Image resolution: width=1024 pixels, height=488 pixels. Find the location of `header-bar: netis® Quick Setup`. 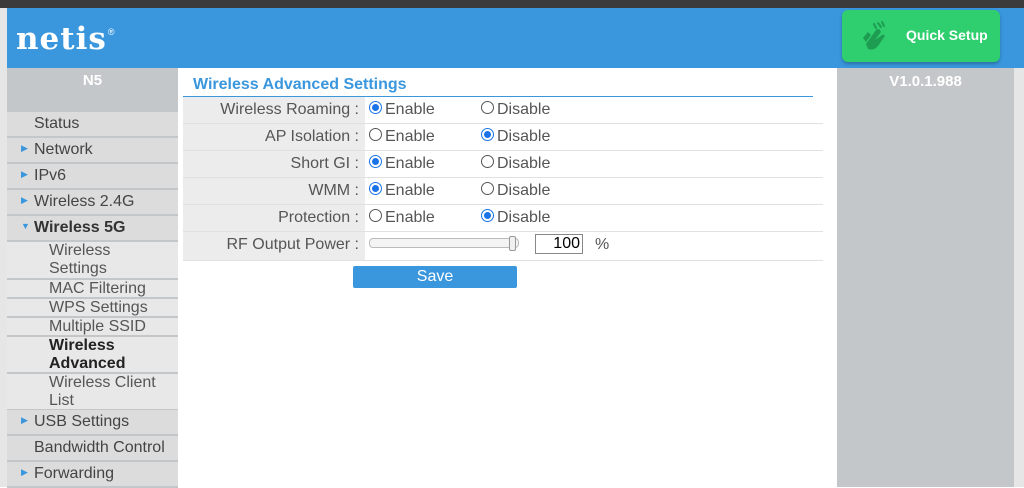

header-bar: netis® Quick Setup is located at coordinates (512, 38).